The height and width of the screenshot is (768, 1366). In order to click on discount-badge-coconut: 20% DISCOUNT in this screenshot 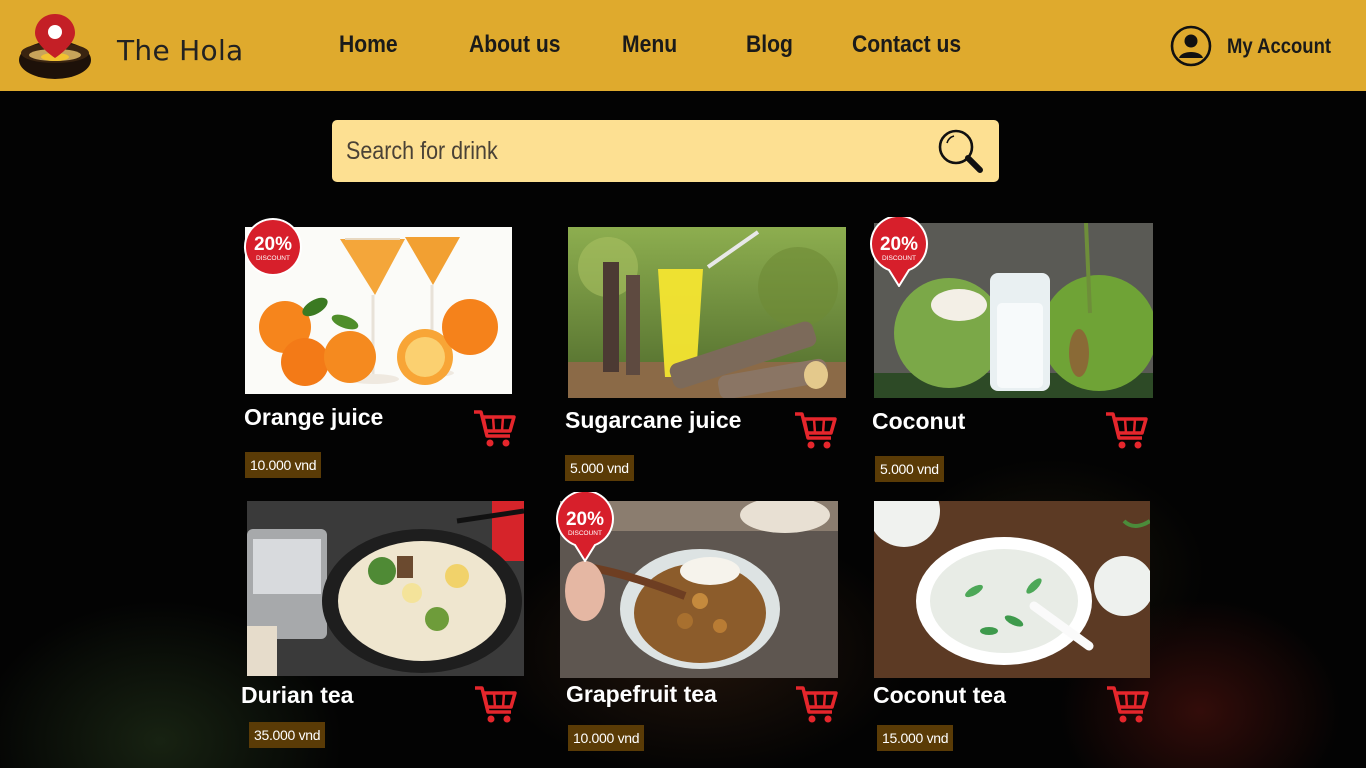, I will do `click(899, 252)`.